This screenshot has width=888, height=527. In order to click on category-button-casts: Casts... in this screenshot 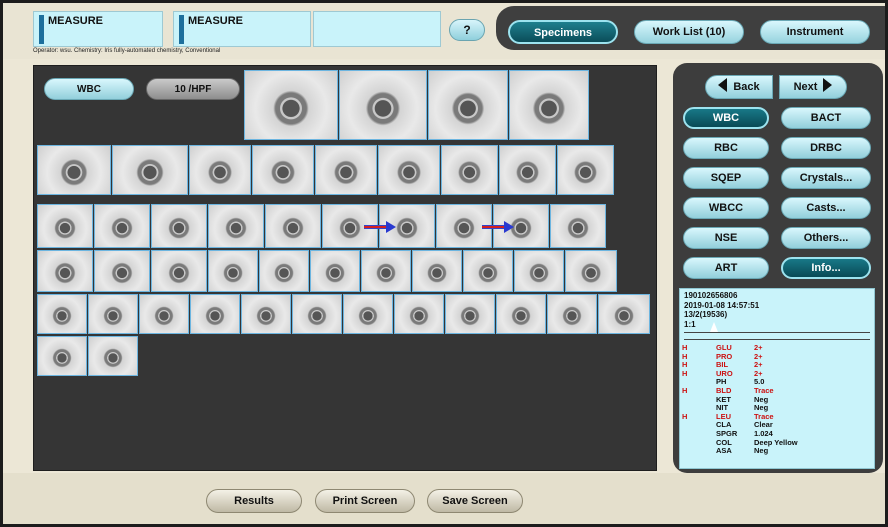, I will do `click(826, 208)`.